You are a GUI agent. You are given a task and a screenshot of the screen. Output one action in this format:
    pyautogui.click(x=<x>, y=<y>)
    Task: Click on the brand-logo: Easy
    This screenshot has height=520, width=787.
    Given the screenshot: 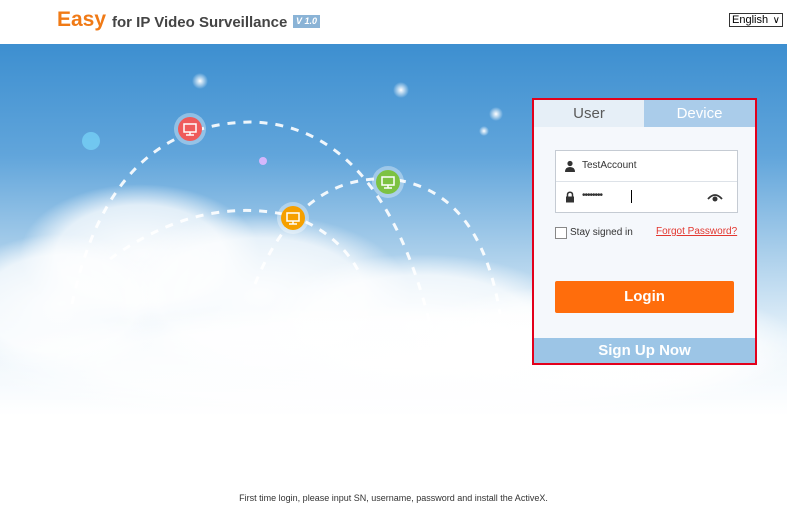 What is the action you would take?
    pyautogui.click(x=82, y=19)
    